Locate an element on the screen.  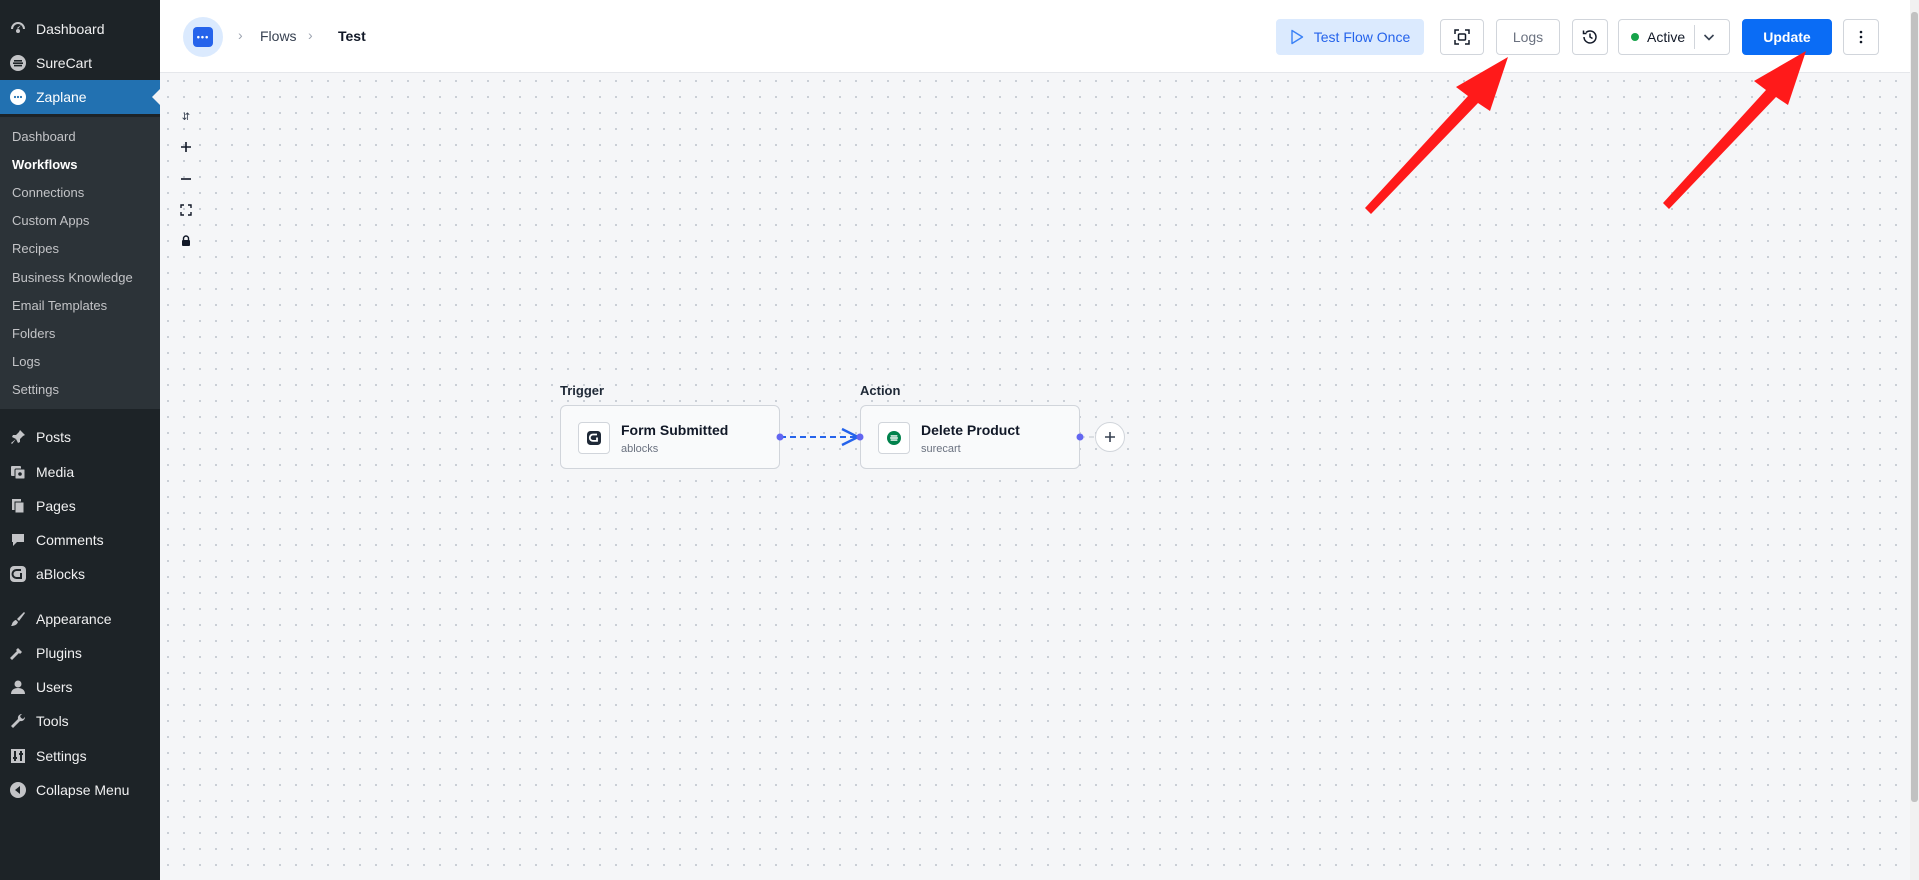
zaplane-logo: ••• is located at coordinates (203, 37).